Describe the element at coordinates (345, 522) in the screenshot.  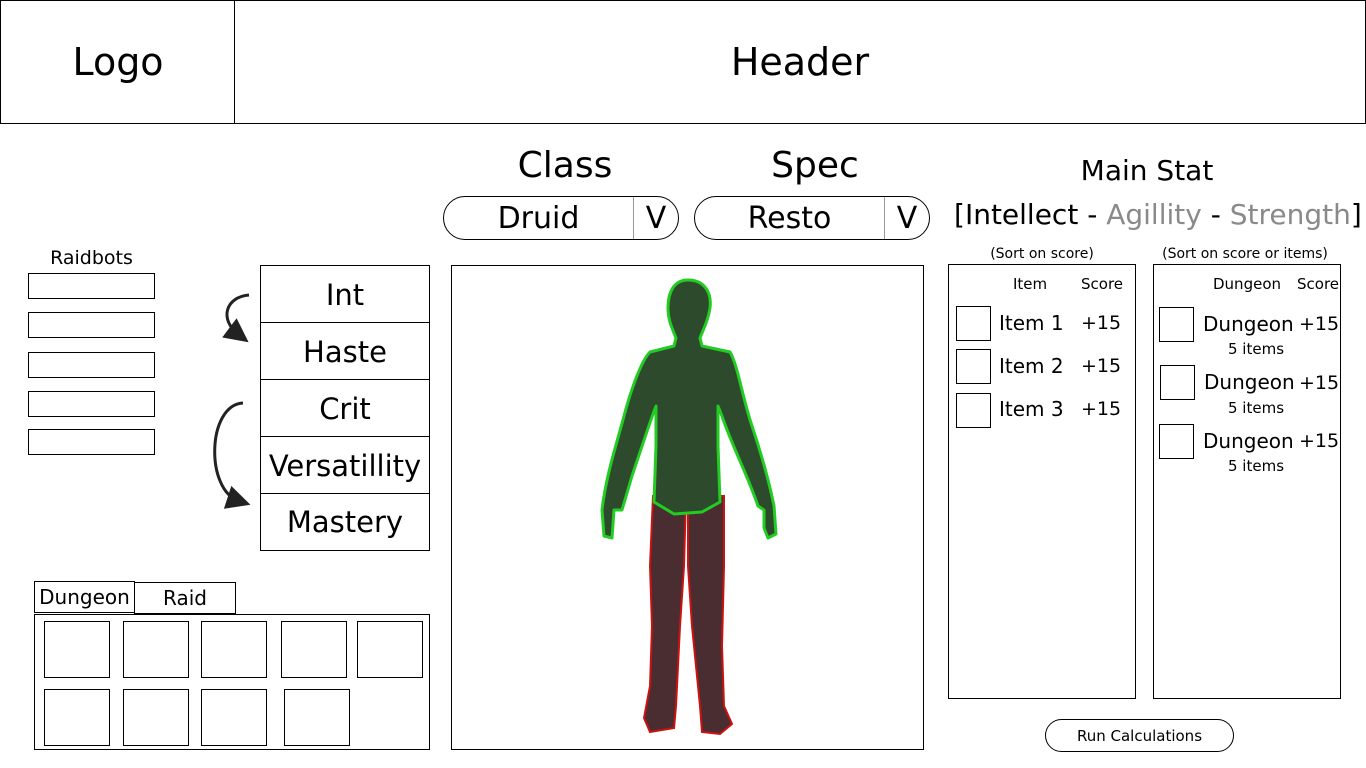
I see `stat-mastery: Mastery` at that location.